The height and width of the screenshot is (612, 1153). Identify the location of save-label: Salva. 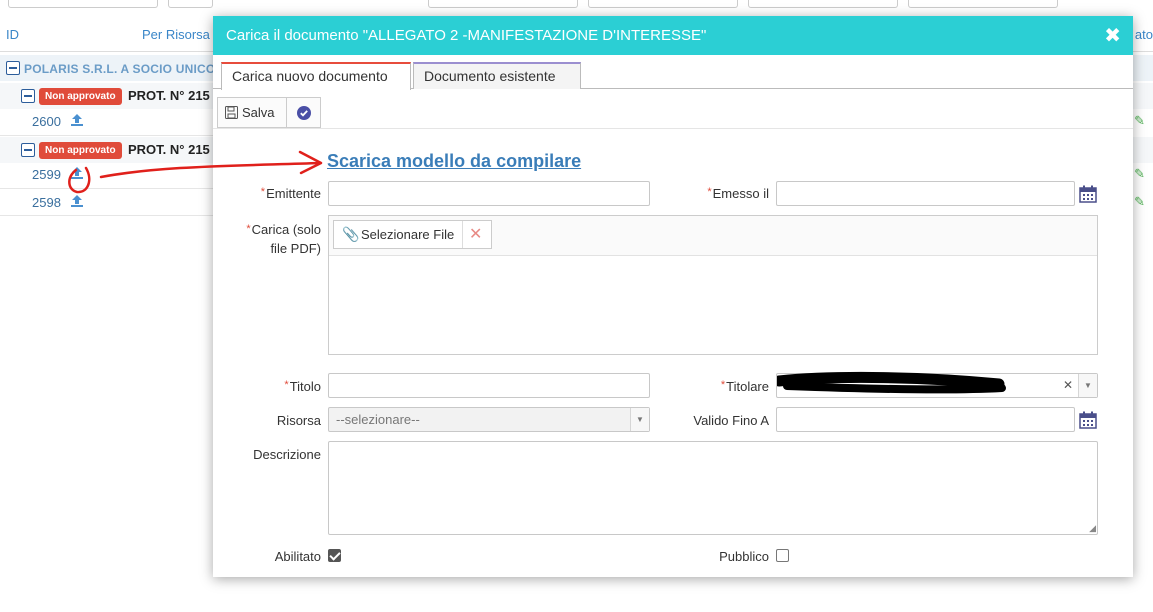
(258, 112).